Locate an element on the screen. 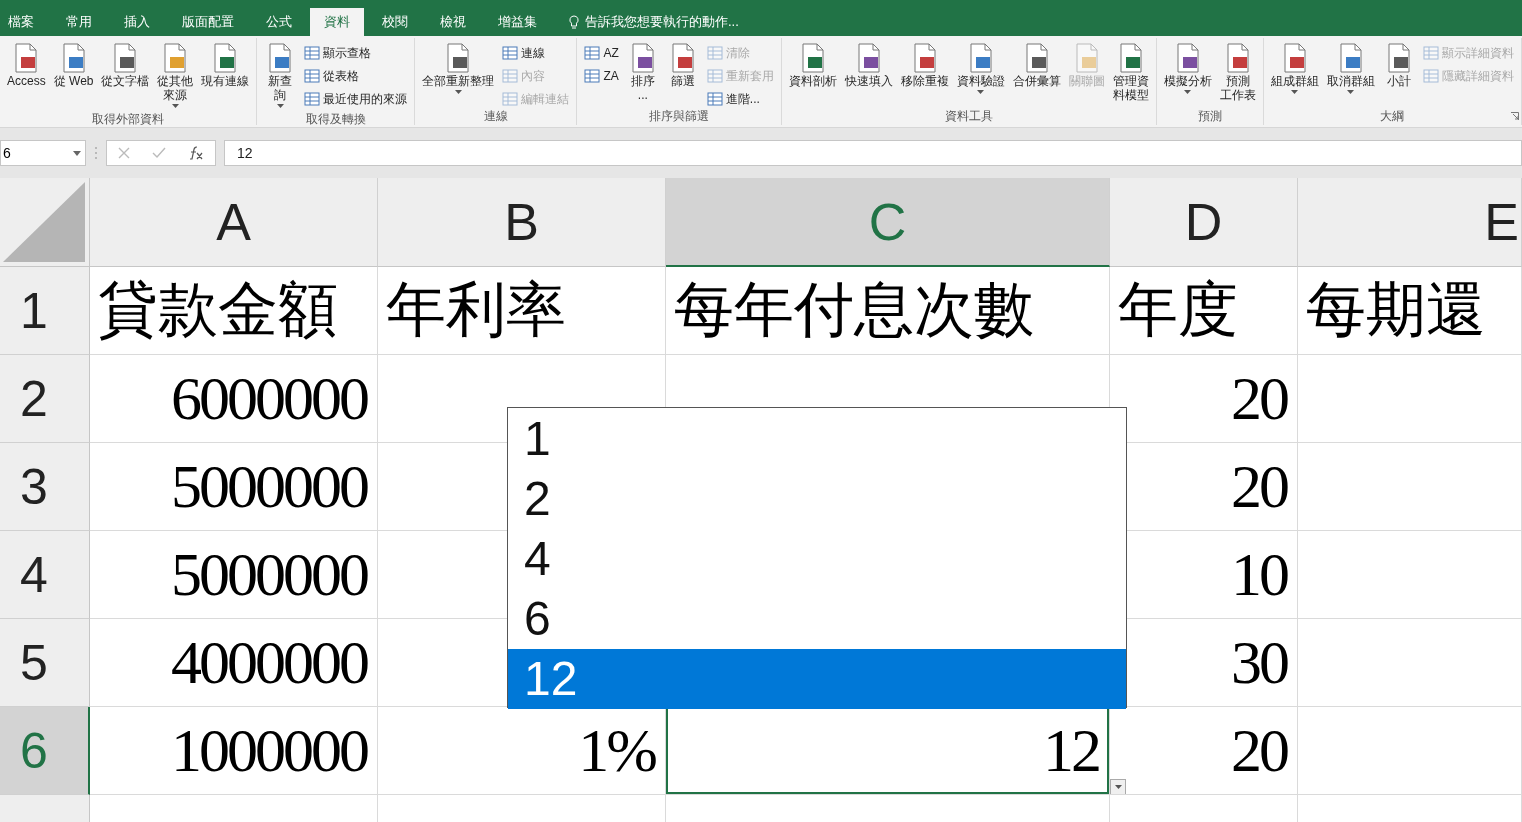 This screenshot has height=822, width=1522. ribbon-button: 管理資 料模型 is located at coordinates (1130, 74).